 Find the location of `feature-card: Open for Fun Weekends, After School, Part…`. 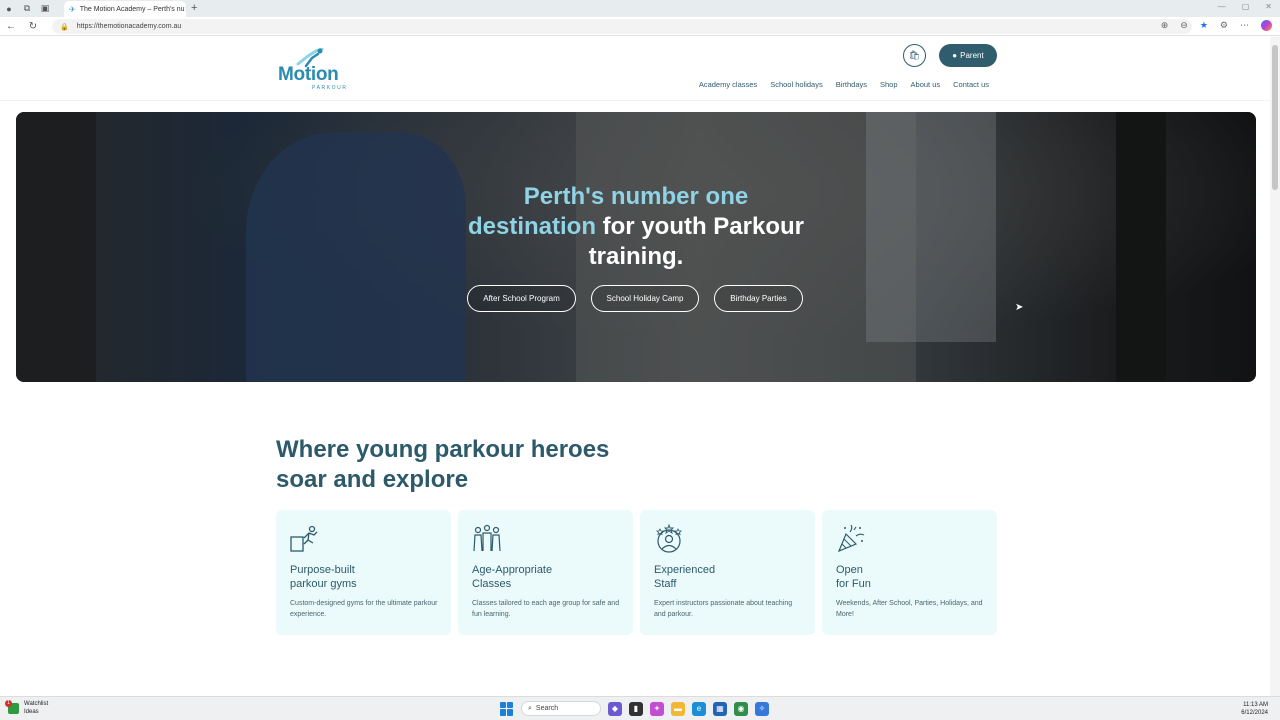

feature-card: Open for Fun Weekends, After School, Part… is located at coordinates (909, 572).